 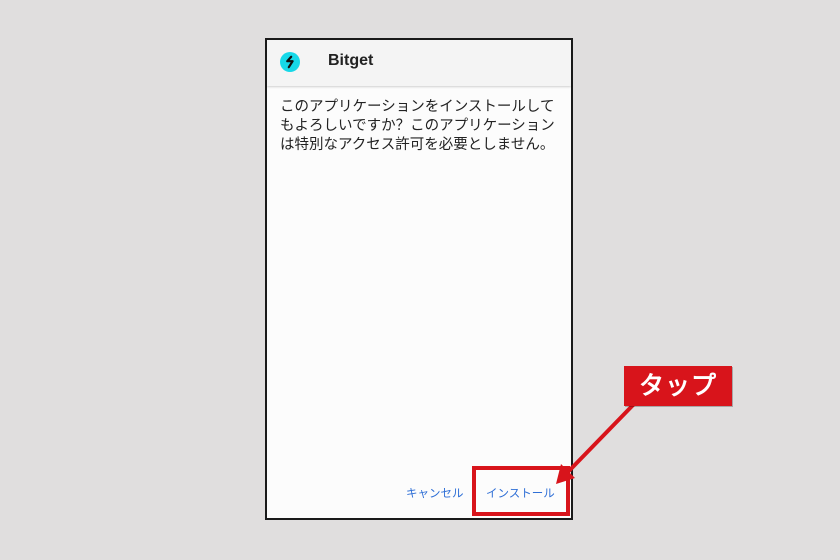 I want to click on app-title: Bitget, so click(x=351, y=60).